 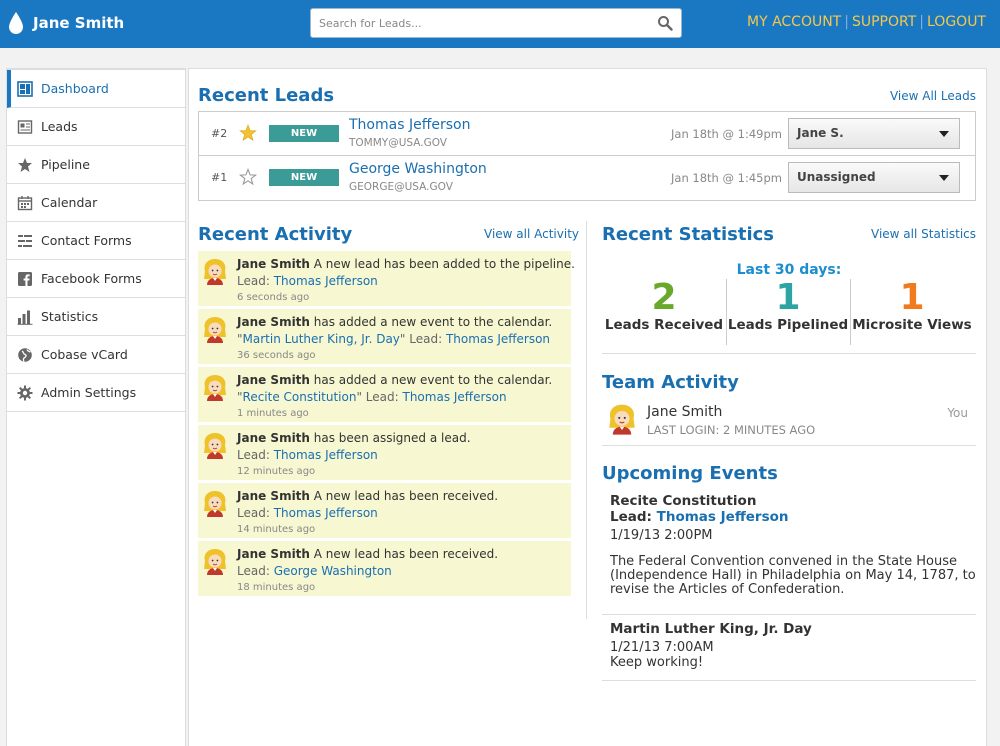 I want to click on sidebar-item-label: Pipeline, so click(x=65, y=164).